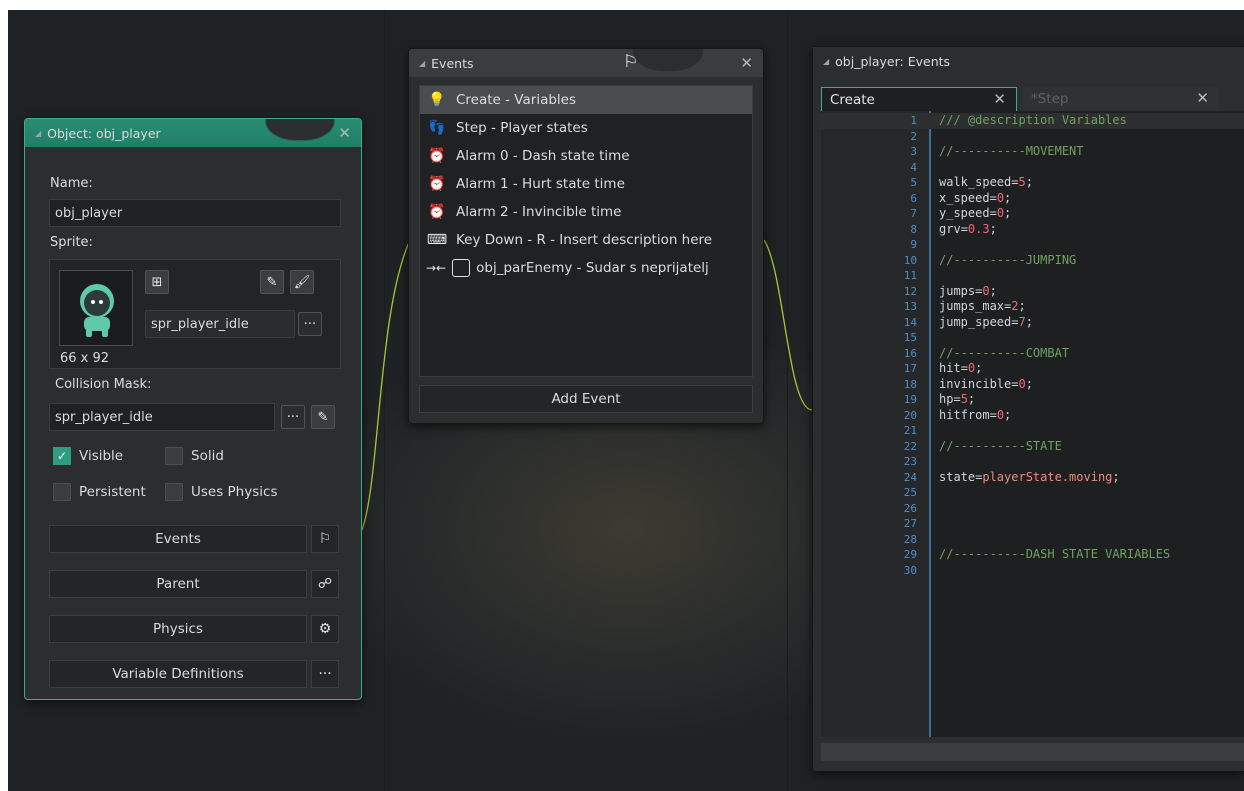  What do you see at coordinates (96, 308) in the screenshot?
I see `sprite-thumbnail` at bounding box center [96, 308].